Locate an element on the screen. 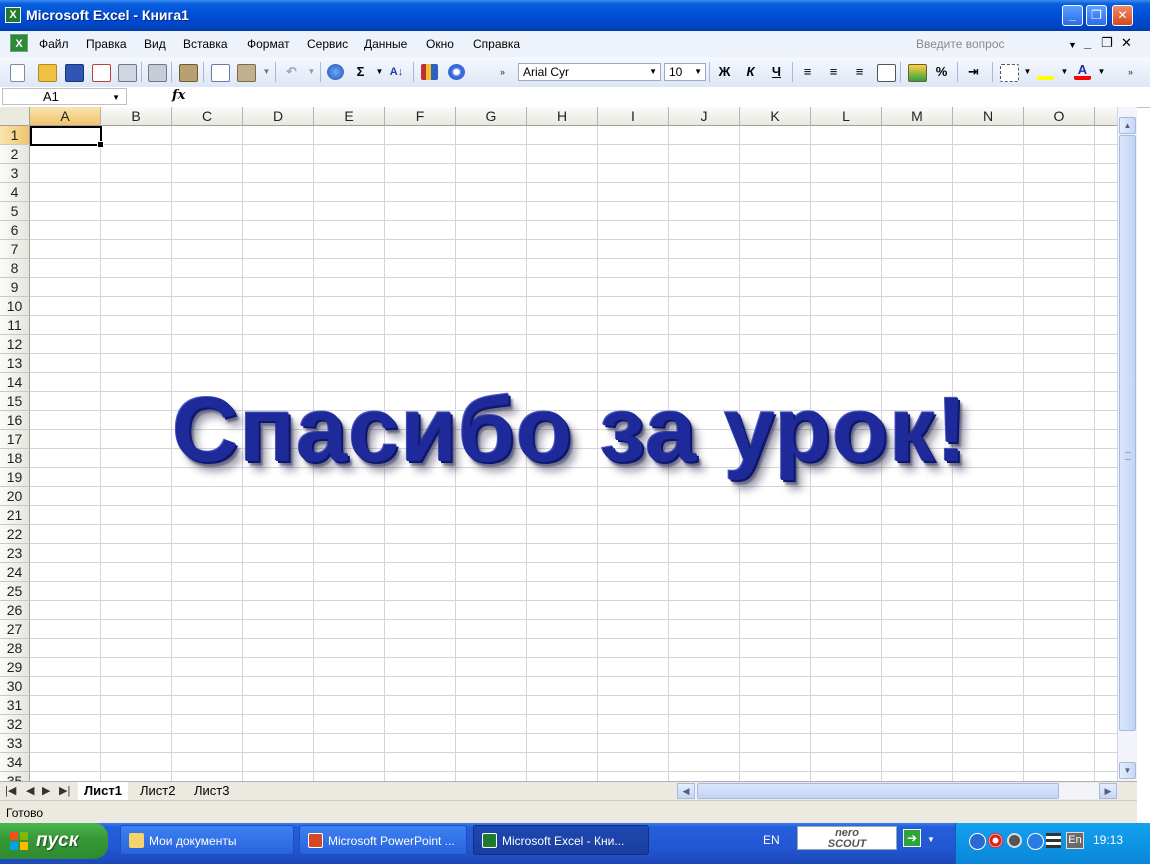 The image size is (1150, 864). help-tray-icon is located at coordinates (1035, 841).